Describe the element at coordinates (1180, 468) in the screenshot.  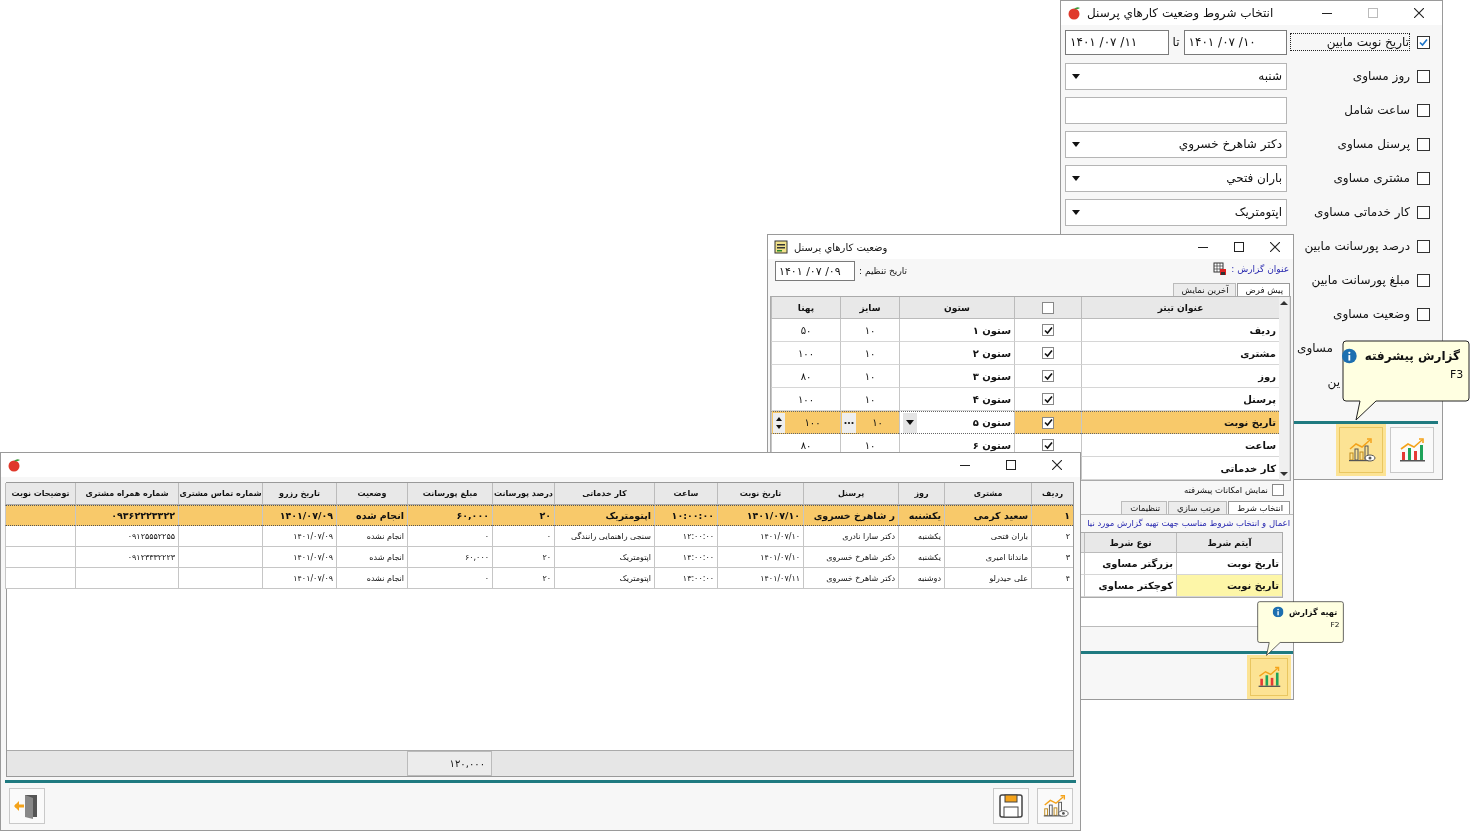
I see `table-cell: کار خدماتی` at that location.